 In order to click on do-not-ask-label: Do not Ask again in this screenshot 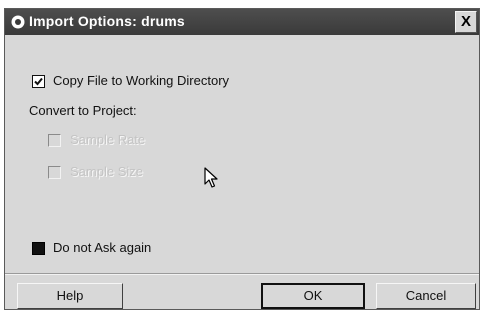, I will do `click(102, 247)`.